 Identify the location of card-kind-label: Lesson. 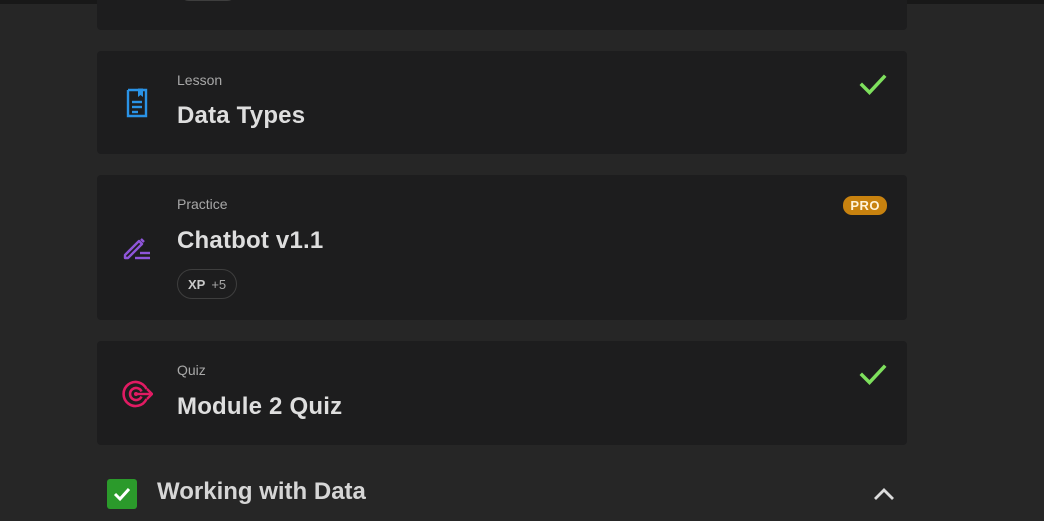
(200, 80).